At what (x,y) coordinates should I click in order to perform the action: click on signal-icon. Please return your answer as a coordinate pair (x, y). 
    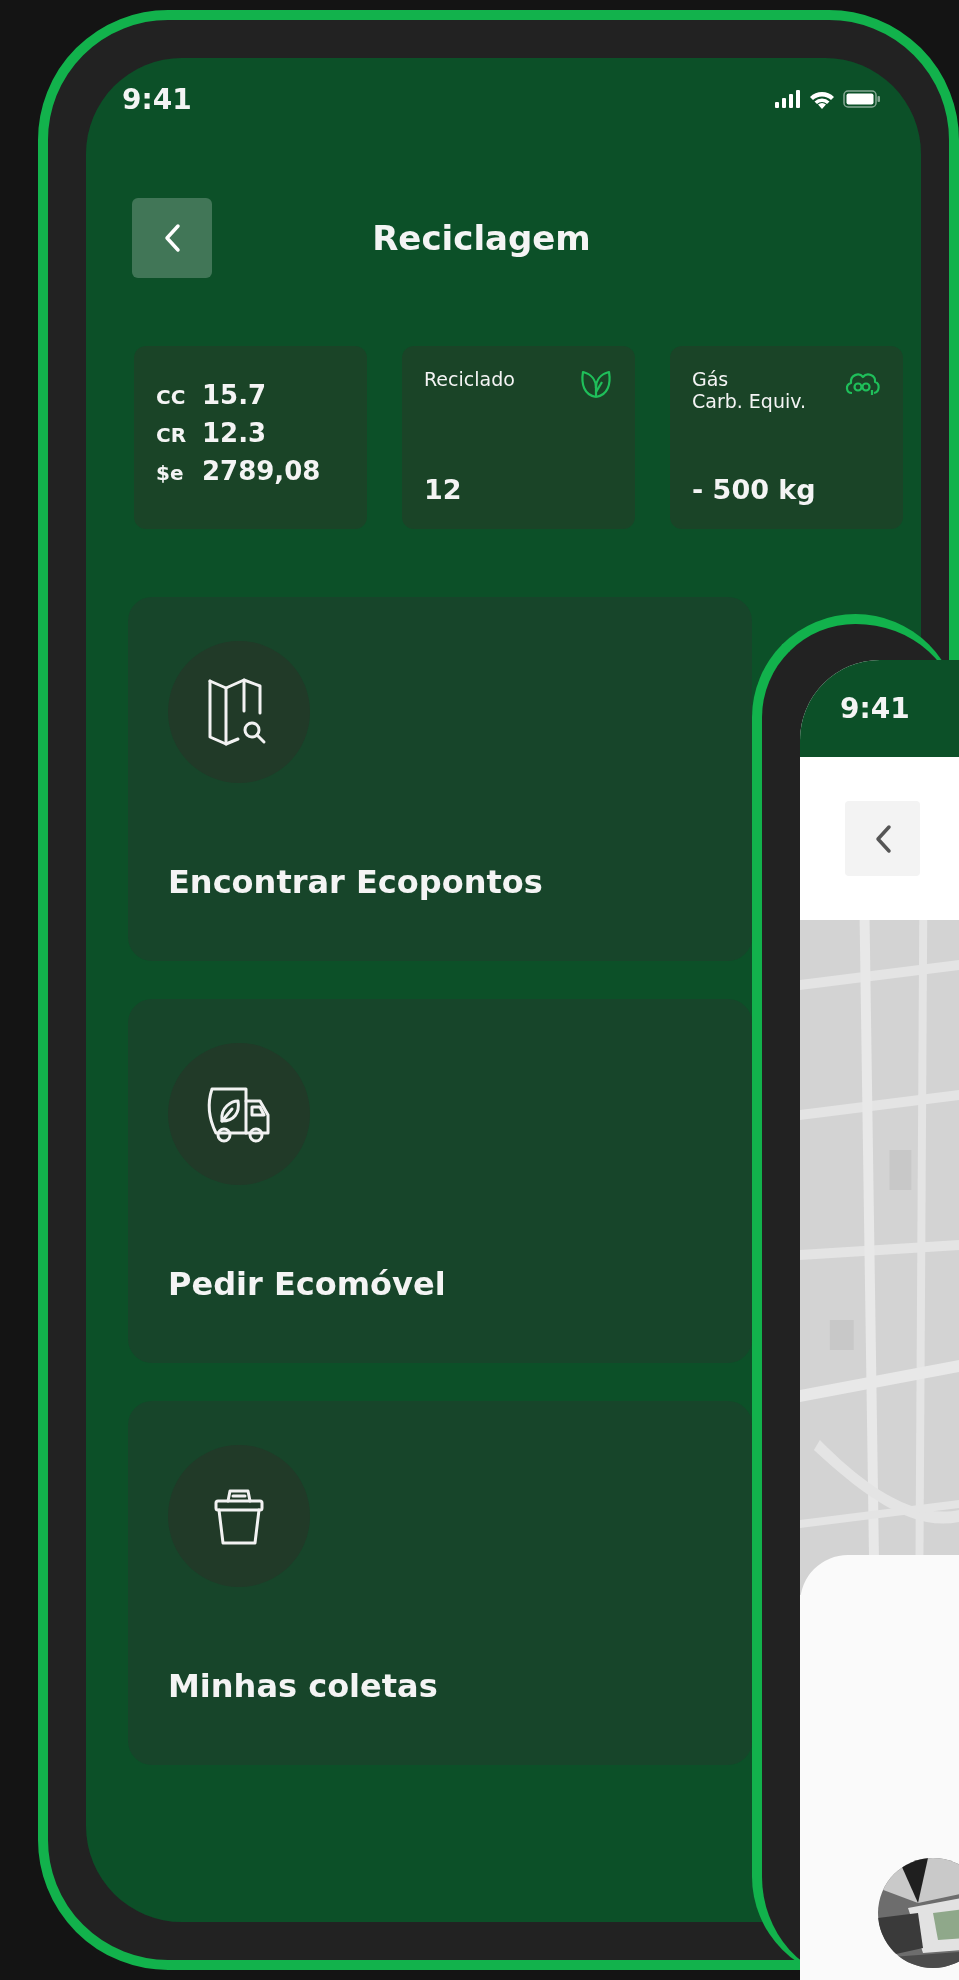
    Looking at the image, I should click on (788, 99).